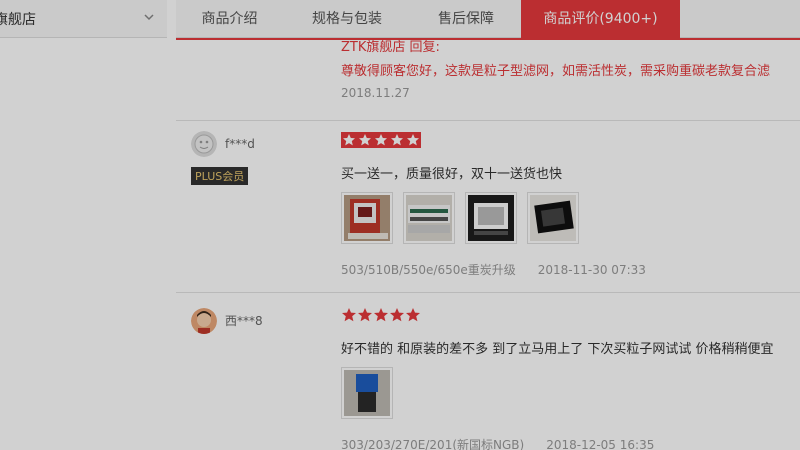  Describe the element at coordinates (18, 20) in the screenshot. I see `shop-name: 旗舰店` at that location.